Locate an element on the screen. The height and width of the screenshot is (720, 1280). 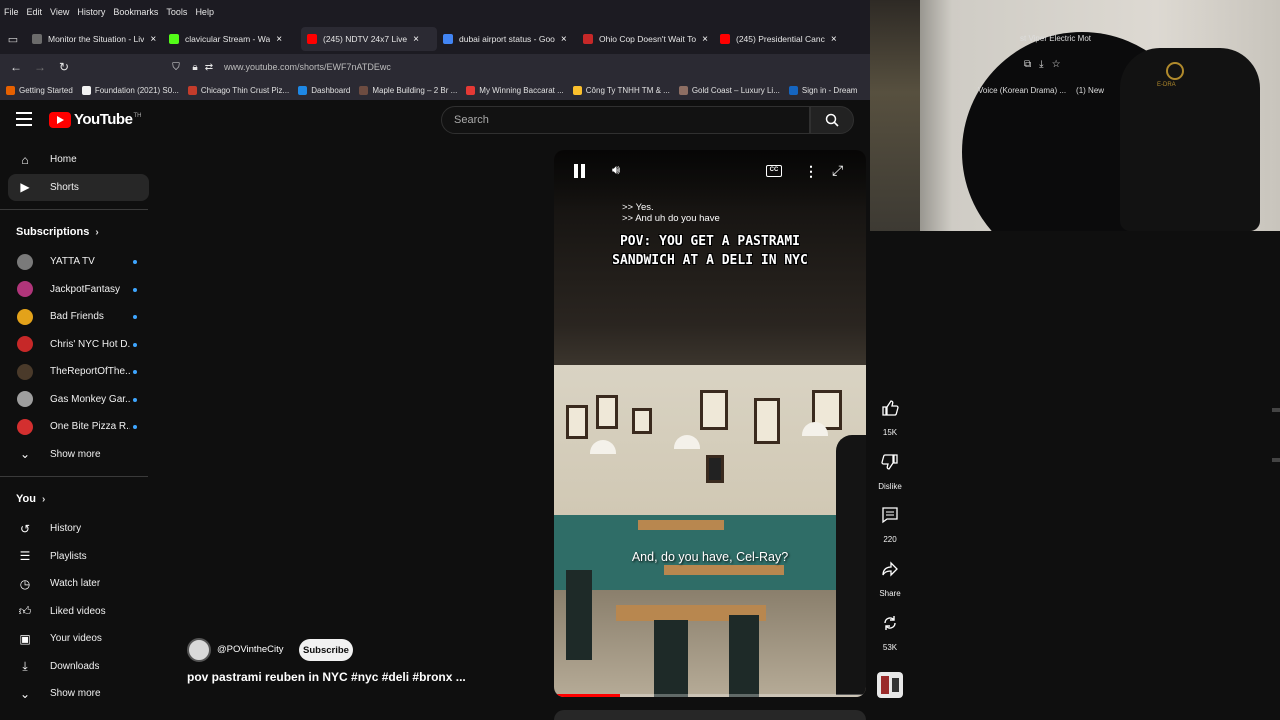
sidebar-item-label: Liked videos is located at coordinates (78, 611).